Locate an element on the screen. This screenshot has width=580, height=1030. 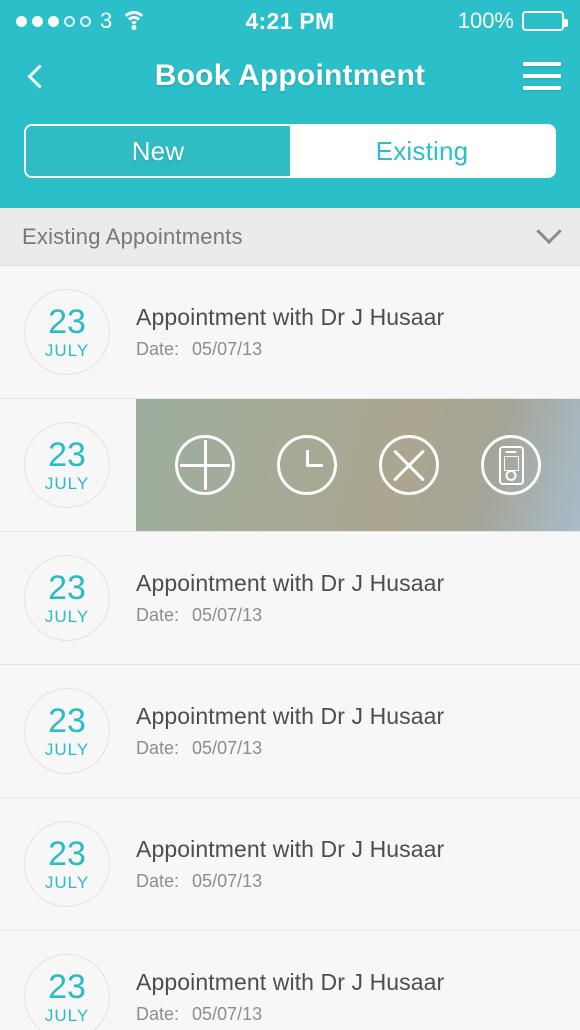
tab-existing: Existing is located at coordinates (422, 151).